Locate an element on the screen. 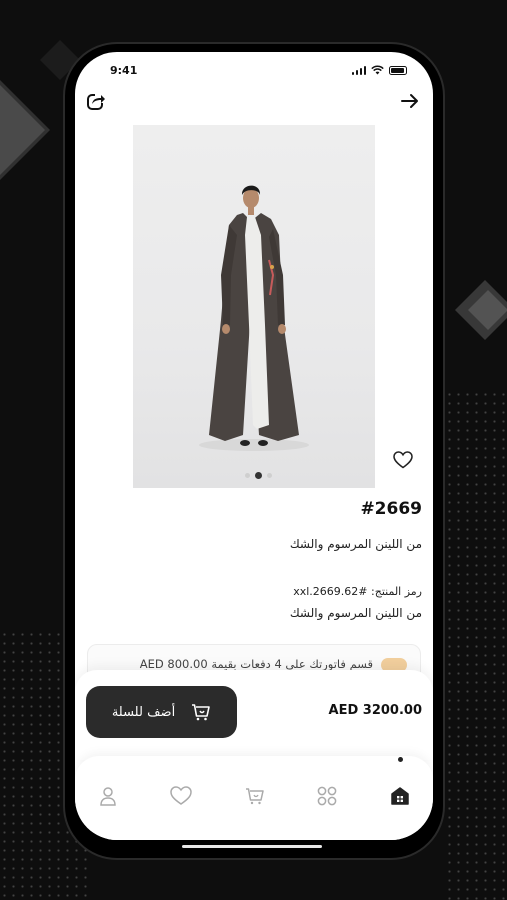  gallery-dot-active is located at coordinates (258, 475).